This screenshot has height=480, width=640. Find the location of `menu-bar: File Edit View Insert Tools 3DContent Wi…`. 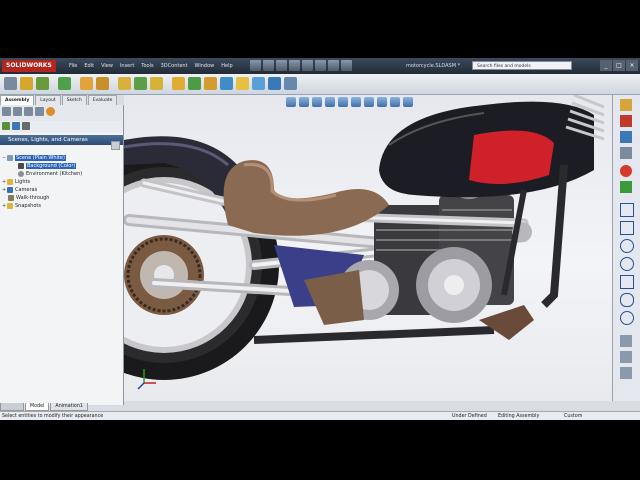

menu-bar: File Edit View Insert Tools 3DContent Wi… is located at coordinates (151, 66).